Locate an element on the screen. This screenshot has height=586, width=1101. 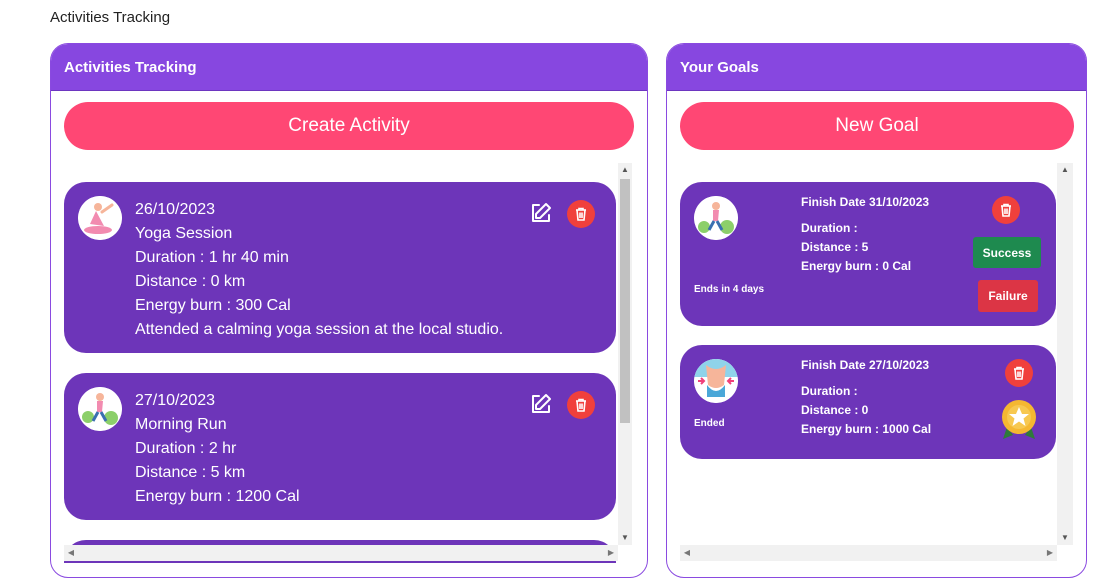
goal-finish-date: Finish Date 27/10/2023 is located at coordinates (865, 365).